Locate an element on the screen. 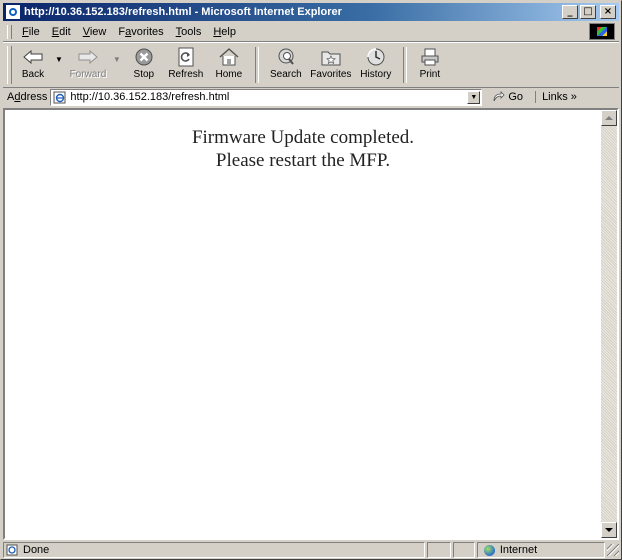  menu-view: View is located at coordinates (95, 32).